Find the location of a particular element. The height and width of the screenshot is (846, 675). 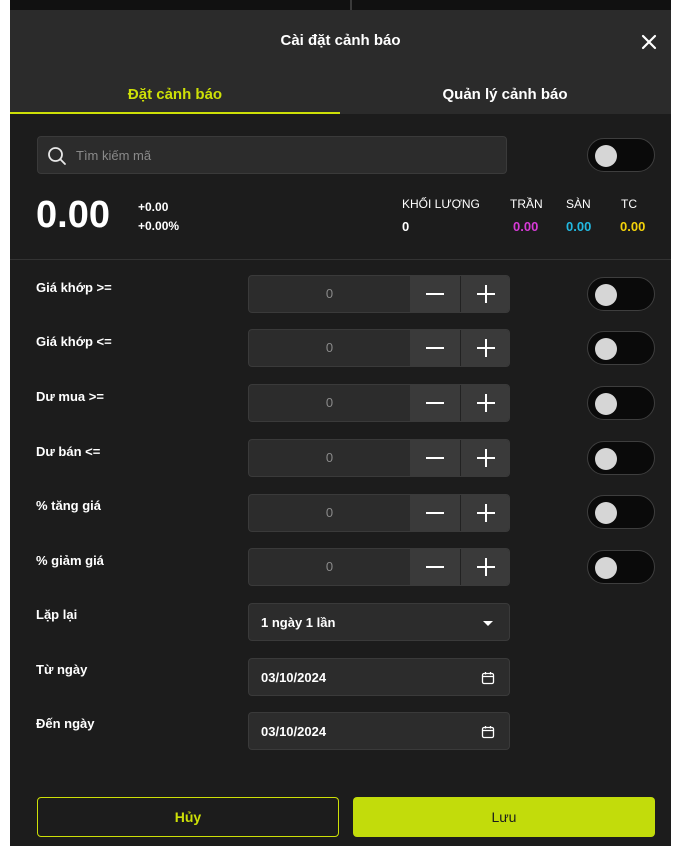

condition-label: % tăng giá is located at coordinates (69, 505).